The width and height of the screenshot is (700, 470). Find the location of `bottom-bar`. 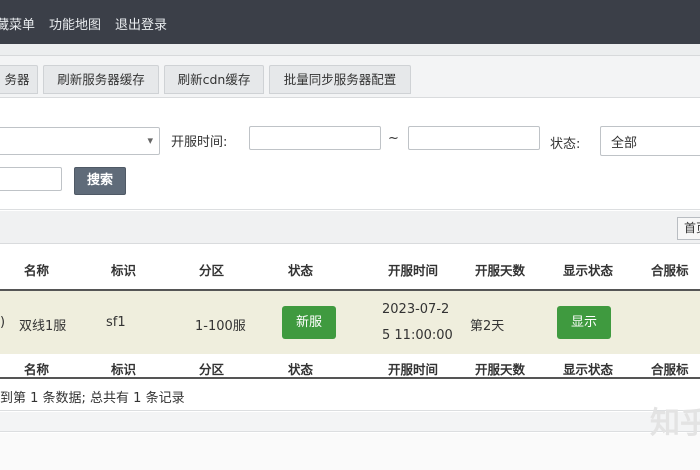

bottom-bar is located at coordinates (350, 422).